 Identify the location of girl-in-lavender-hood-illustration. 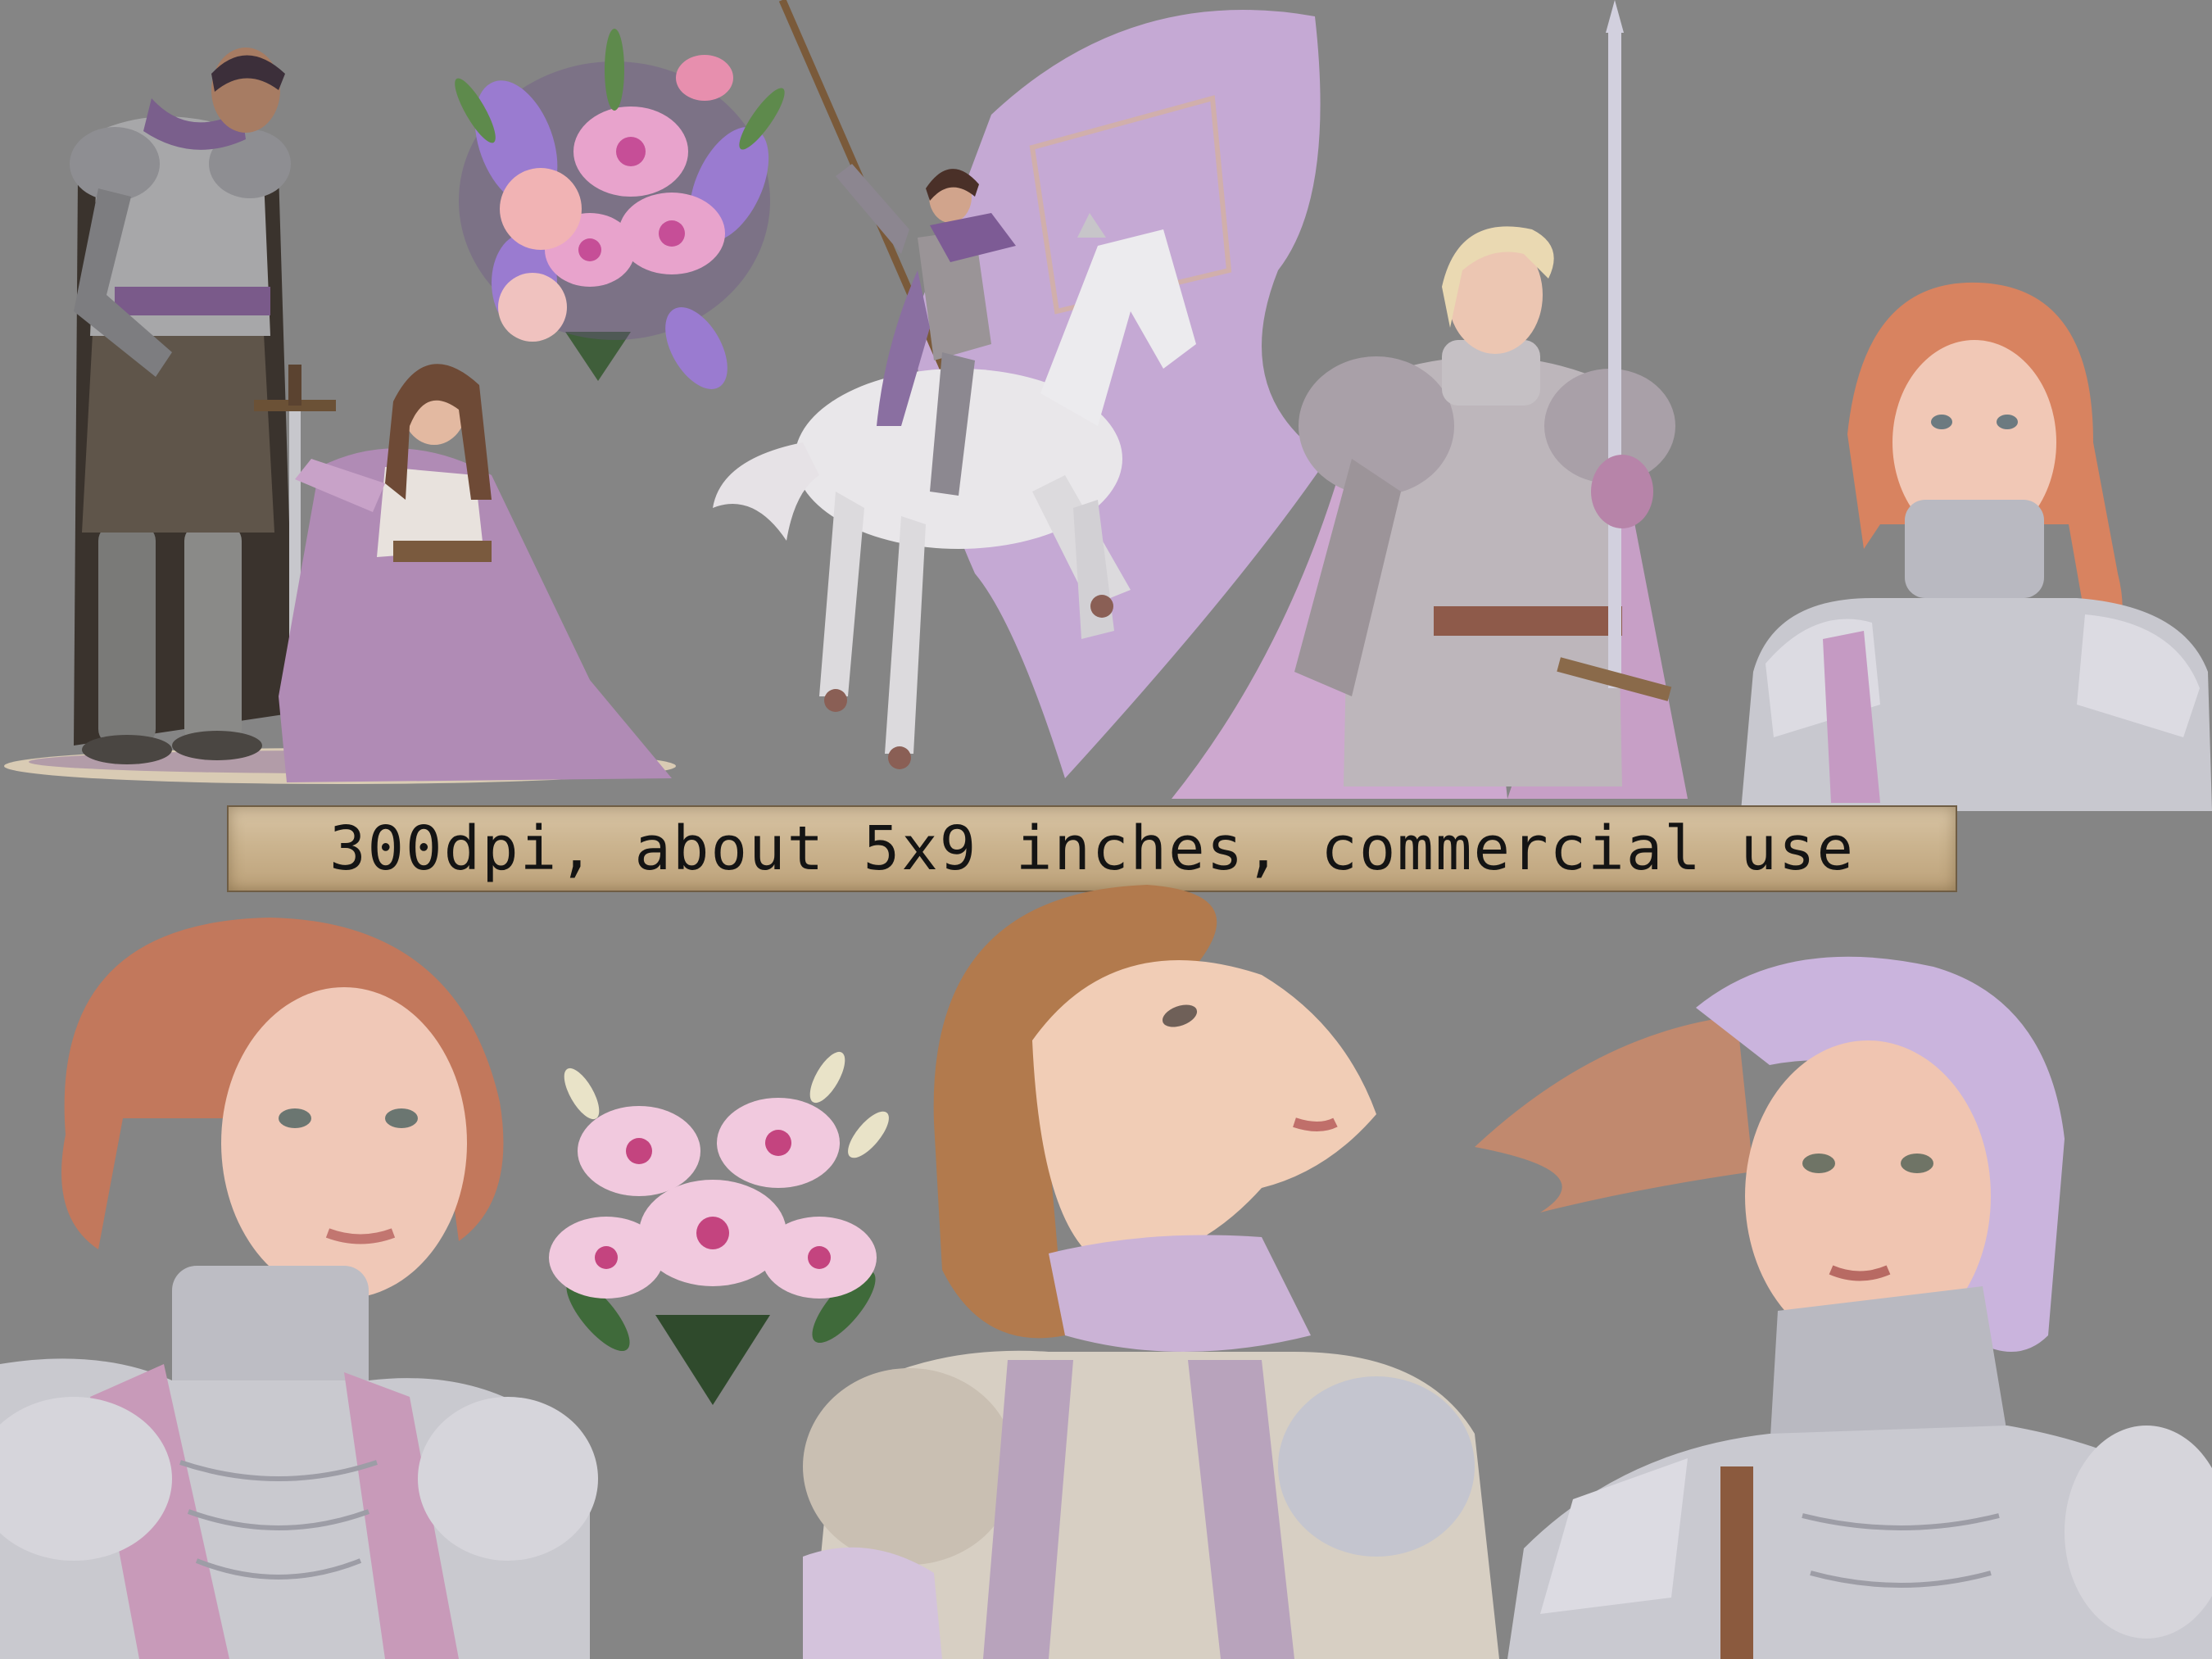
(1843, 1300).